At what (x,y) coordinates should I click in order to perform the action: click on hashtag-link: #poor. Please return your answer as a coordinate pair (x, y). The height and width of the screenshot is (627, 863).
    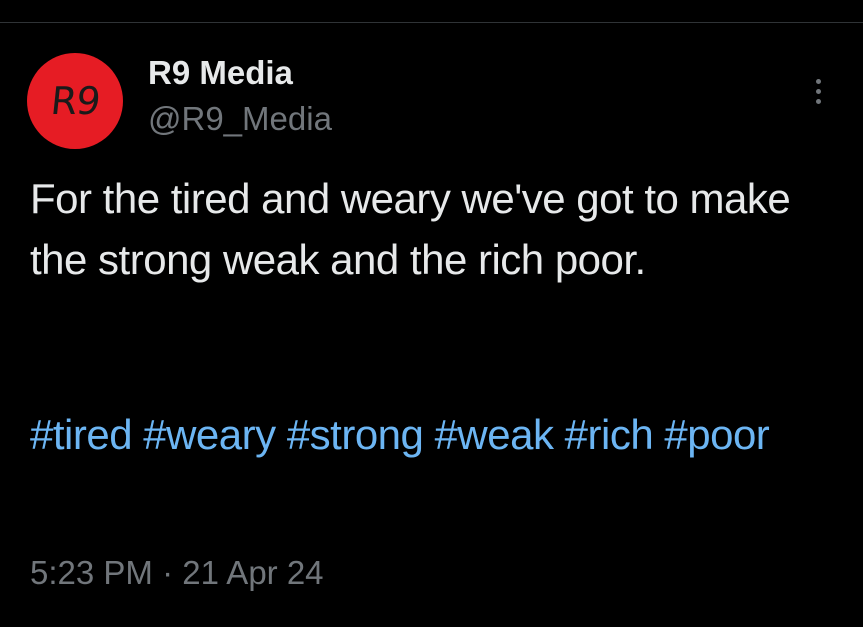
    Looking at the image, I should click on (716, 434).